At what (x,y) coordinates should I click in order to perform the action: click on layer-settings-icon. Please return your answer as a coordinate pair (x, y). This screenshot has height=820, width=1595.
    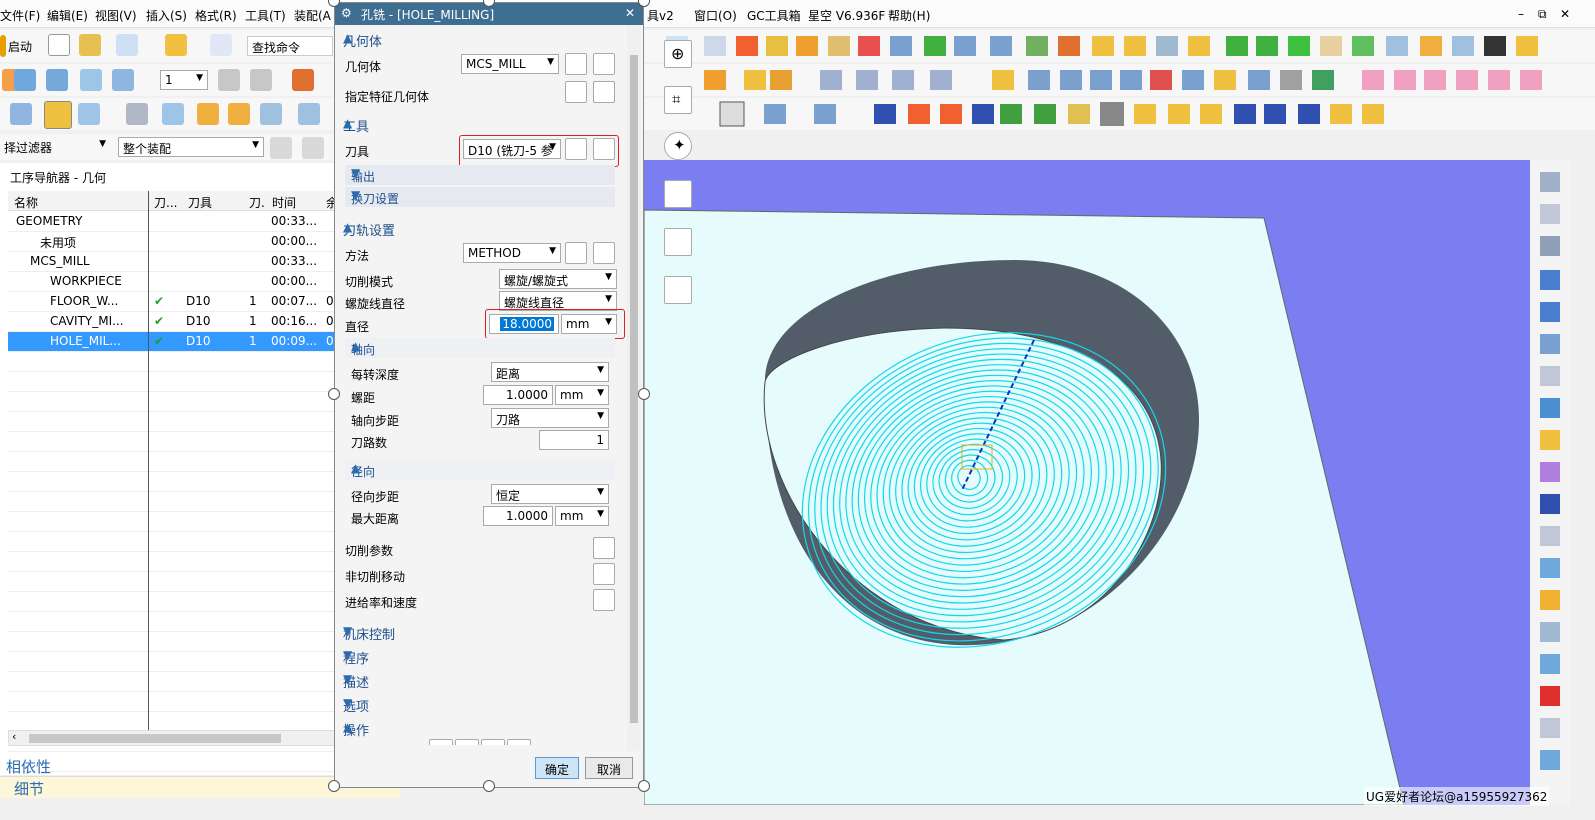
    Looking at the image, I should click on (229, 80).